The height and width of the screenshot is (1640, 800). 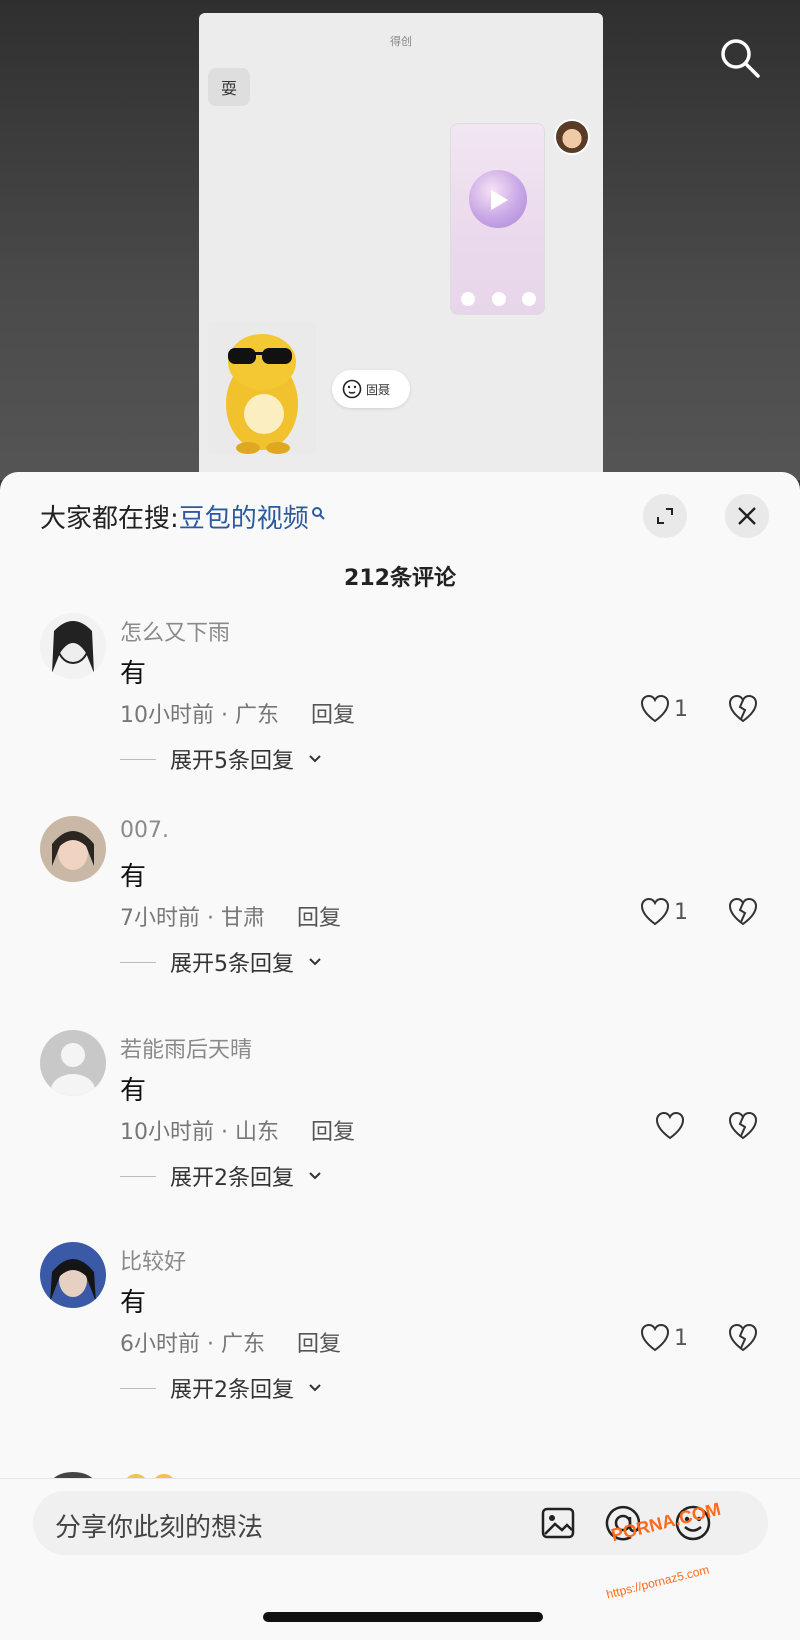 What do you see at coordinates (192, 1344) in the screenshot?
I see `comment-time-location: 6小时前 · 广东` at bounding box center [192, 1344].